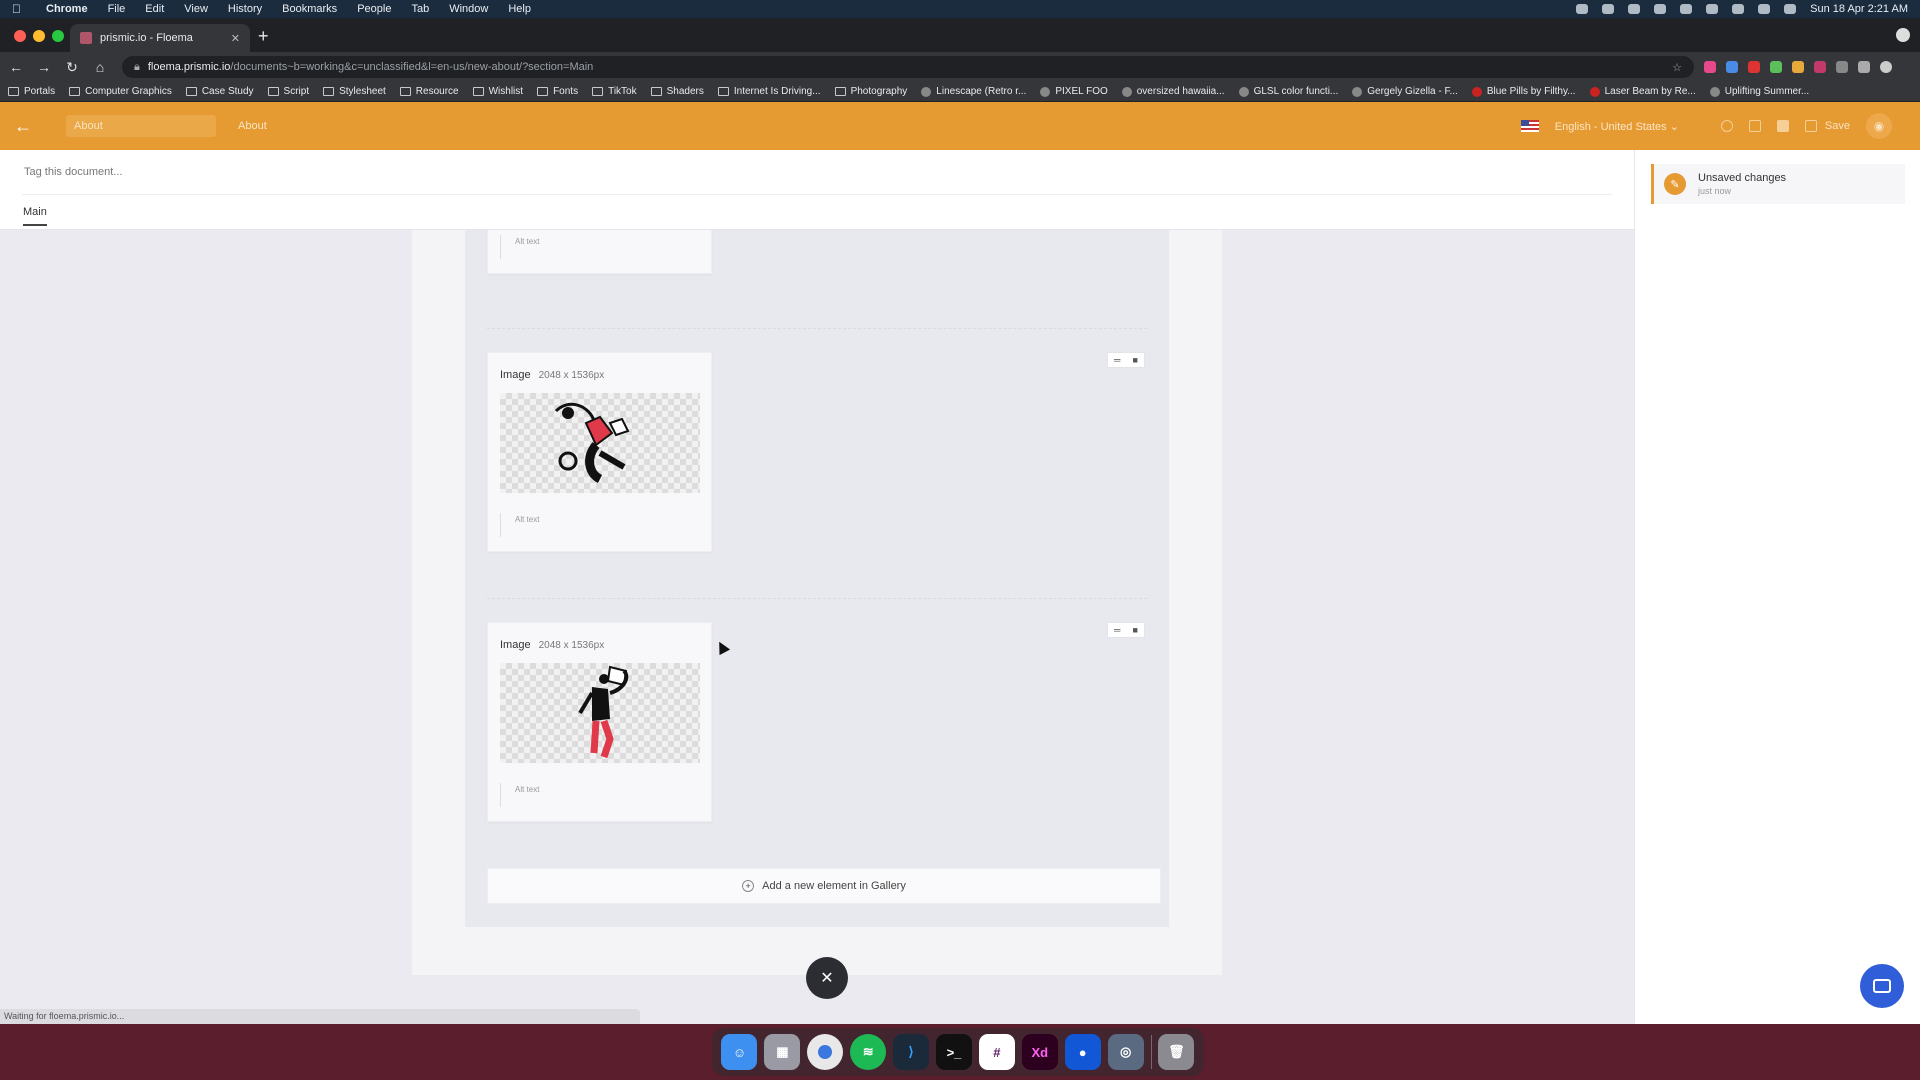 The height and width of the screenshot is (1080, 1920). What do you see at coordinates (1660, 9) in the screenshot?
I see `status-play-icon` at bounding box center [1660, 9].